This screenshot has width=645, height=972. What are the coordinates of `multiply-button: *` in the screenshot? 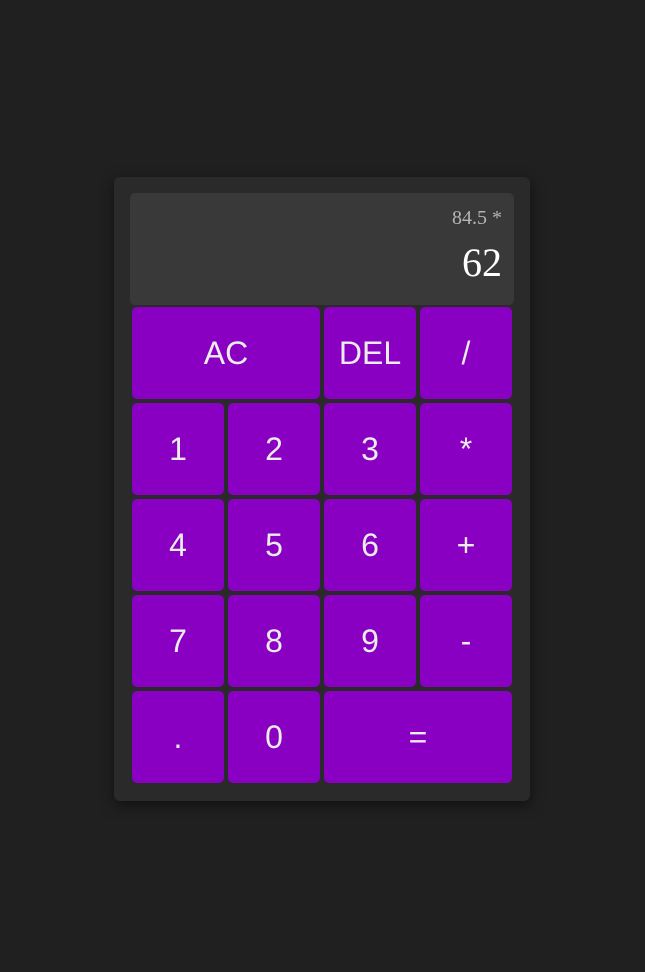 It's located at (466, 449).